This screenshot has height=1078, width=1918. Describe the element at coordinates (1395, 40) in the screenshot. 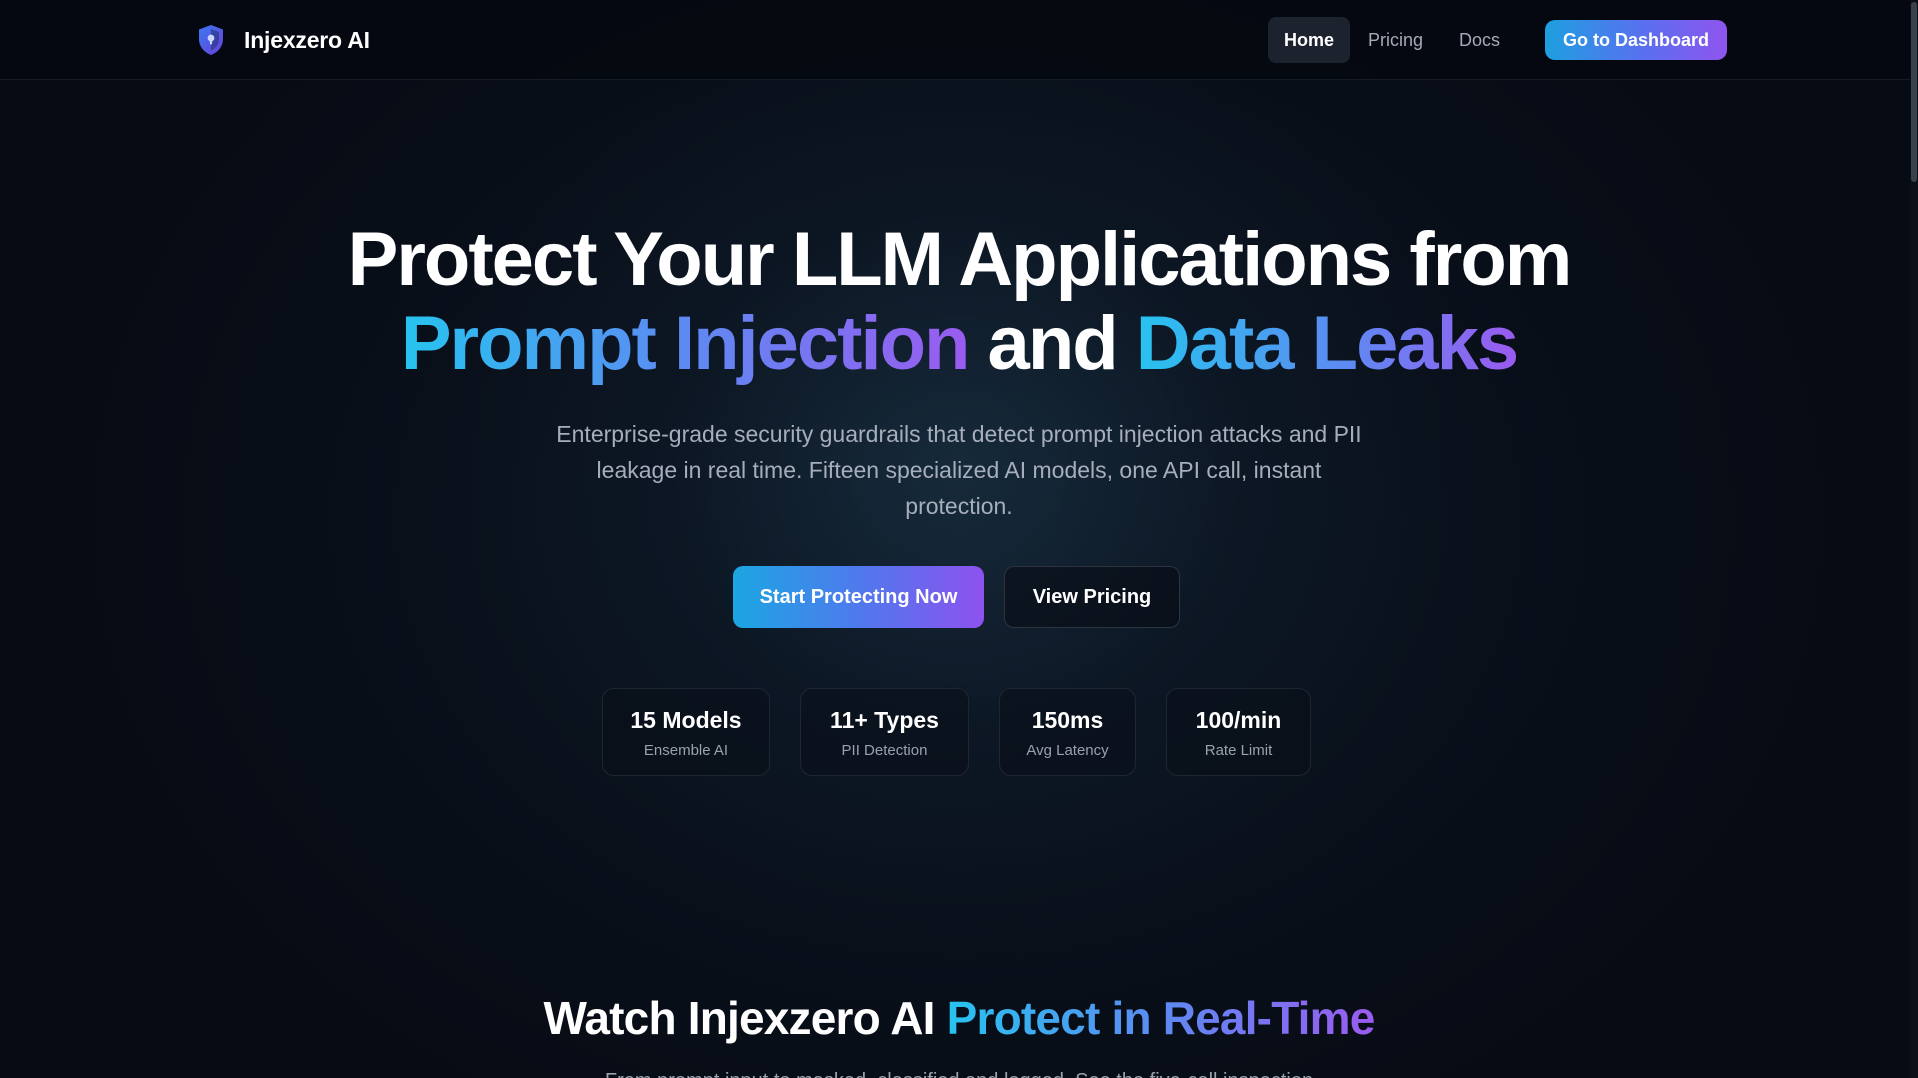

I see `nav-link-pricing: Pricing` at that location.